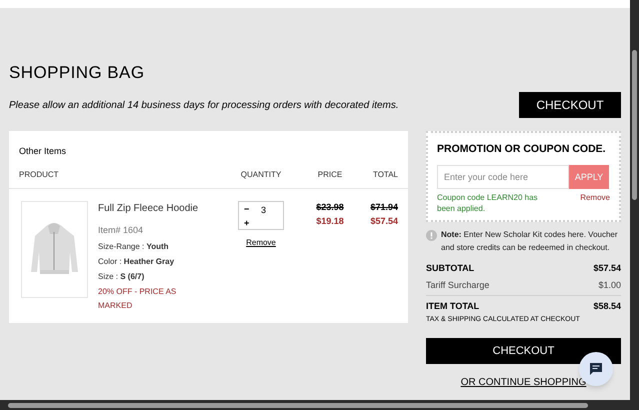 This screenshot has width=639, height=410. What do you see at coordinates (330, 175) in the screenshot?
I see `column-header: PRICE` at bounding box center [330, 175].